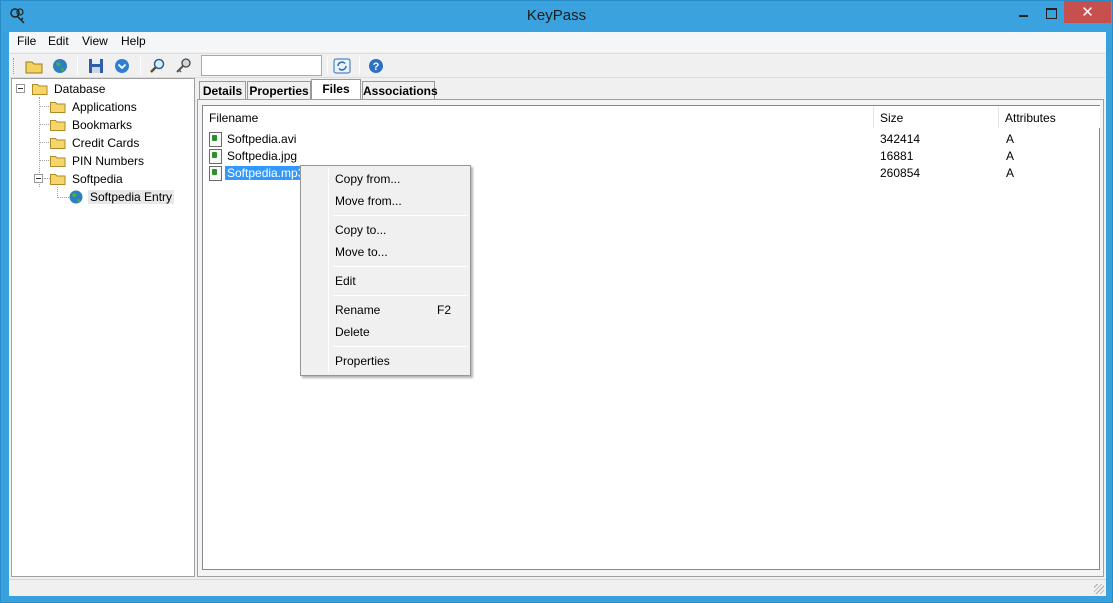 The width and height of the screenshot is (1113, 603). I want to click on resize-grip, so click(1099, 589).